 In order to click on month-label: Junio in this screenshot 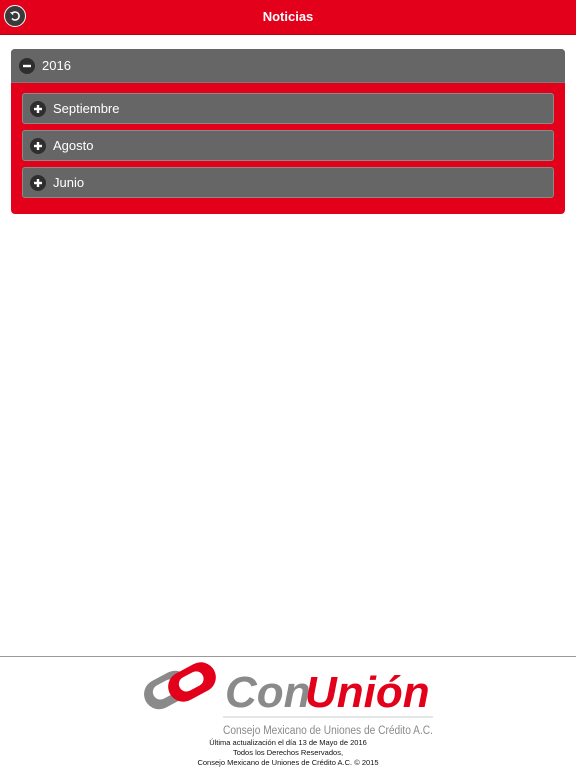, I will do `click(69, 182)`.